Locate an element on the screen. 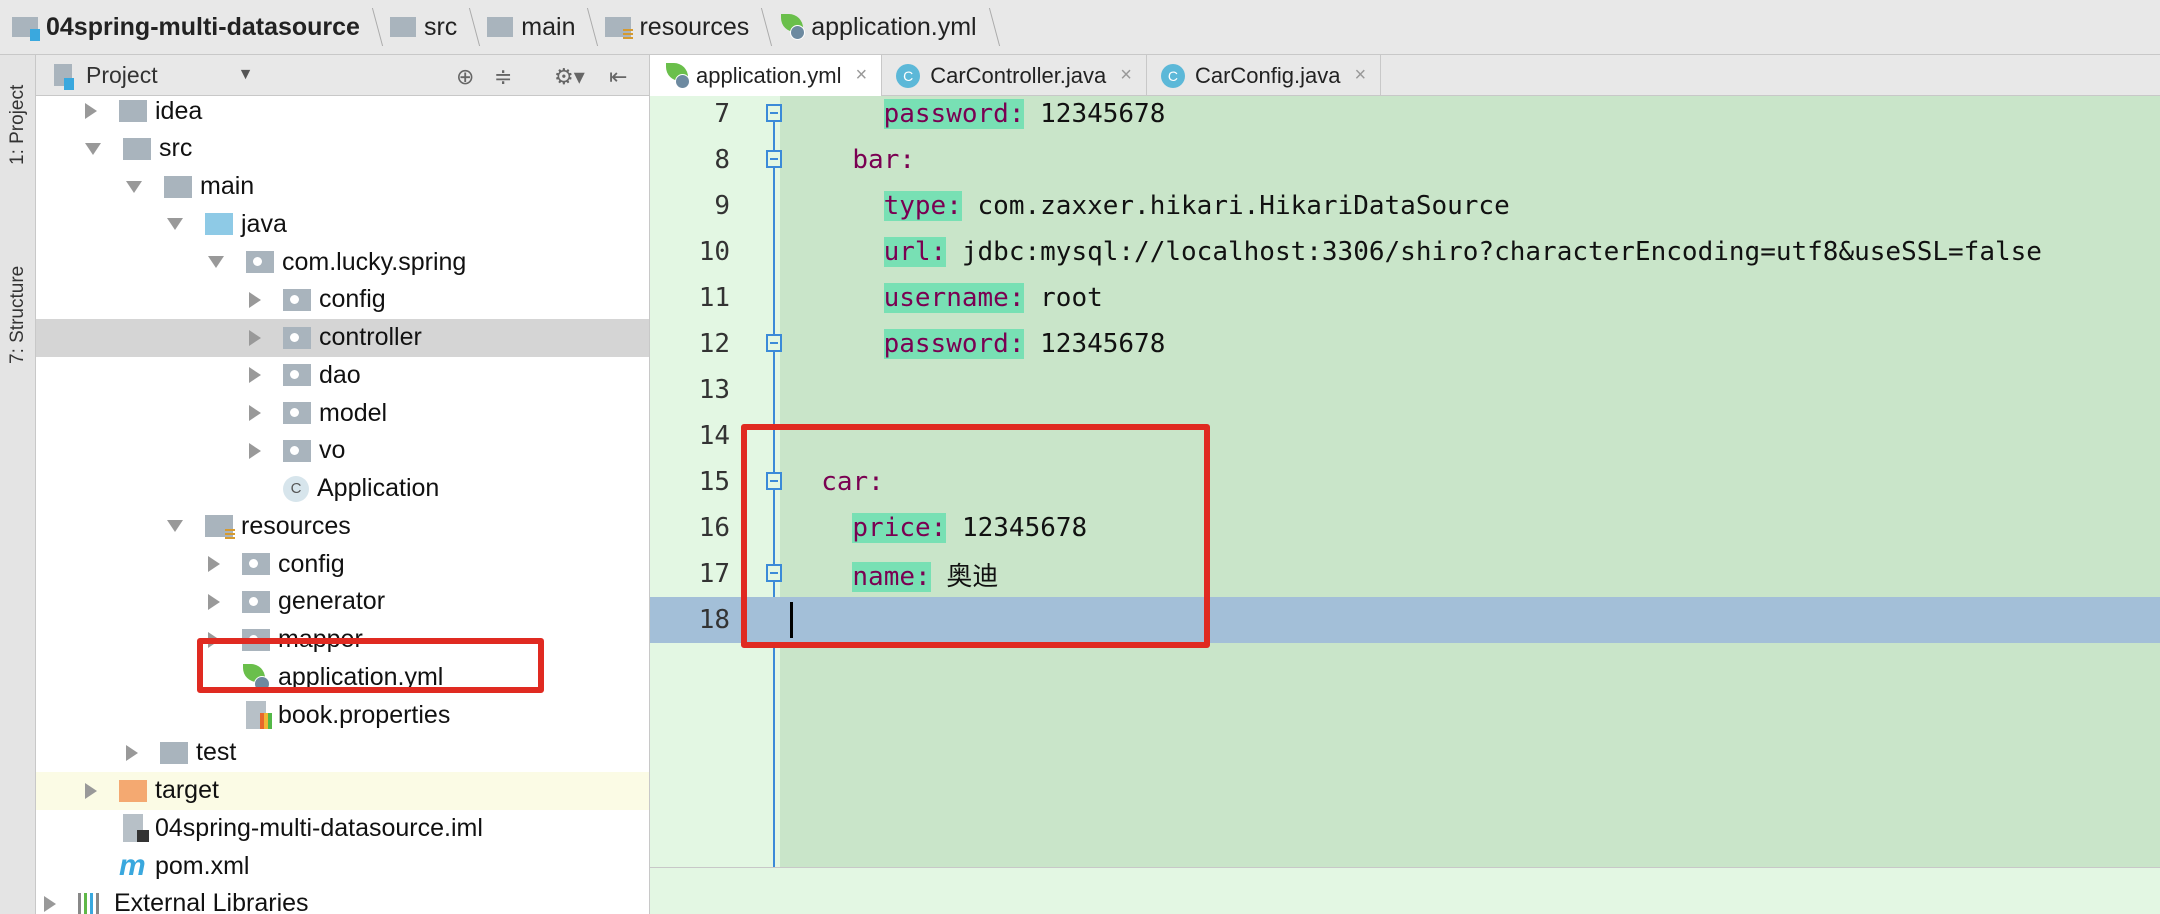 This screenshot has width=2160, height=914. module-folder-icon is located at coordinates (26, 29).